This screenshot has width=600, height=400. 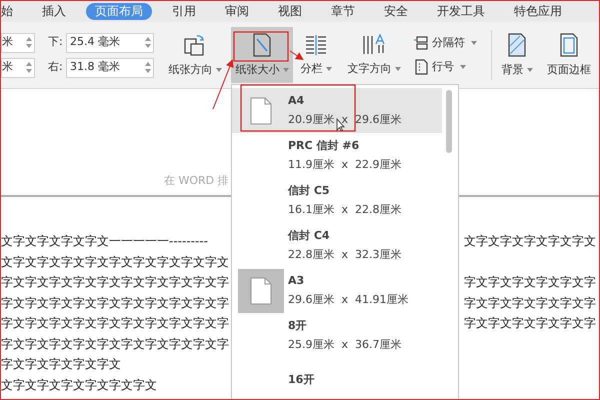 What do you see at coordinates (337, 200) in the screenshot?
I see `paper-size-item: 信封 C5 16.1厘米 x 22.8厘米` at bounding box center [337, 200].